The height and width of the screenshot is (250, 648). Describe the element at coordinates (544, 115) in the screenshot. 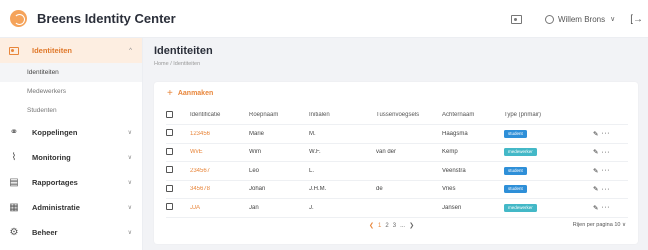

I see `column-header: Type (primair)` at that location.